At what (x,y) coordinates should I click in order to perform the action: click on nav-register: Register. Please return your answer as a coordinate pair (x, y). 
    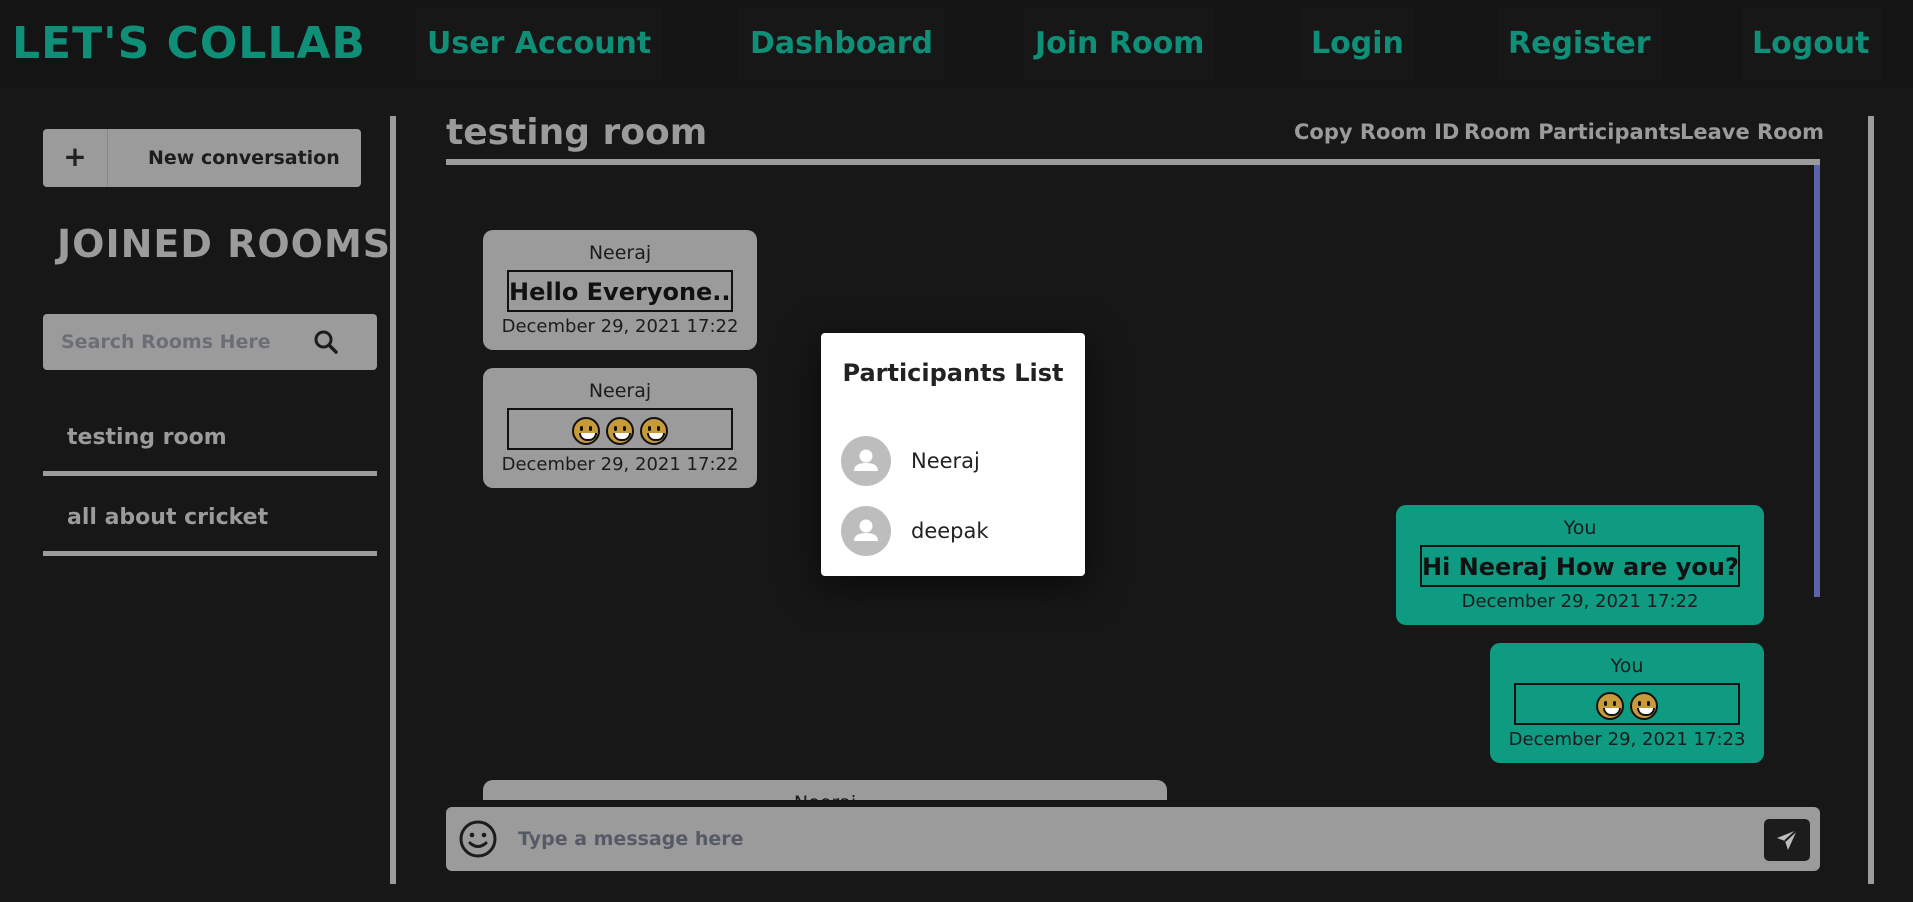
    Looking at the image, I should click on (1579, 44).